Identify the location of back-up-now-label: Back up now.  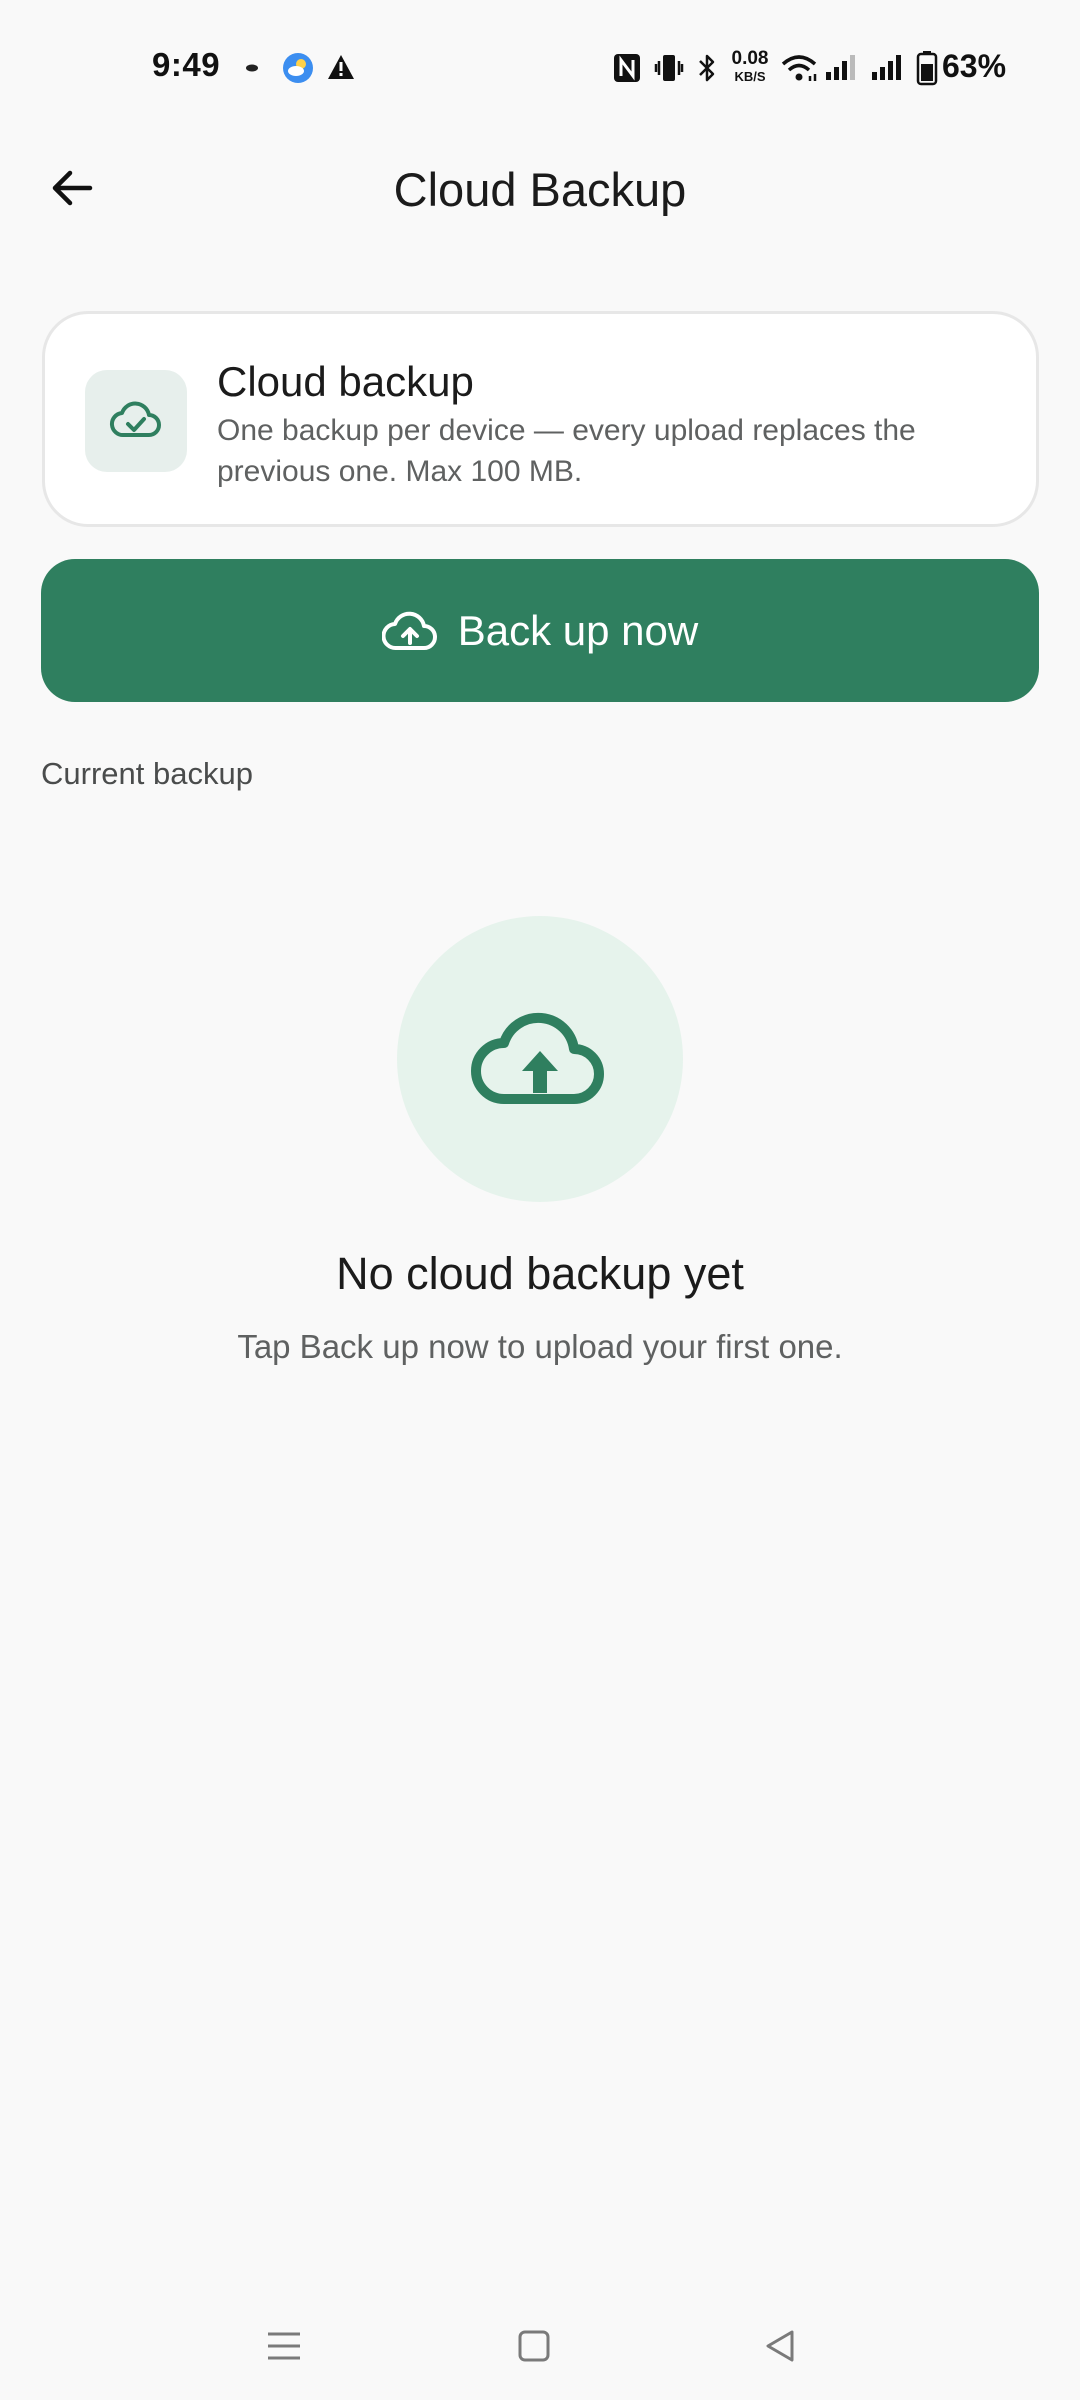
(578, 630).